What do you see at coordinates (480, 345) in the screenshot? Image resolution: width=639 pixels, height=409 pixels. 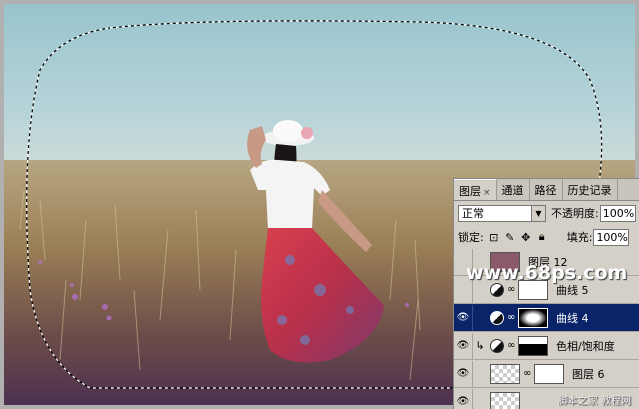 I see `clip-arrow-icon: ↳` at bounding box center [480, 345].